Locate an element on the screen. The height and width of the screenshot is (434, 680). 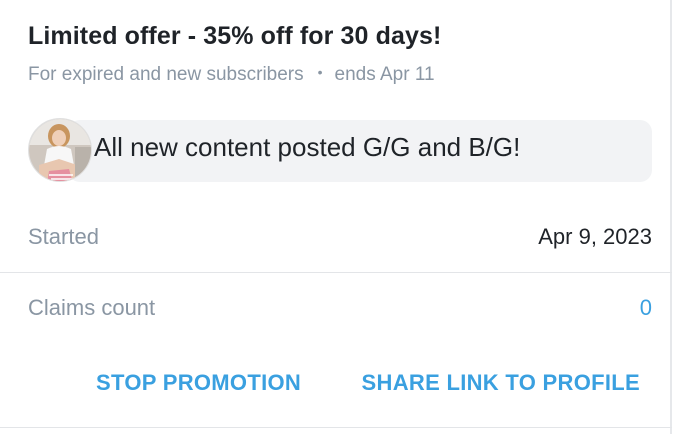
avatar is located at coordinates (60, 150).